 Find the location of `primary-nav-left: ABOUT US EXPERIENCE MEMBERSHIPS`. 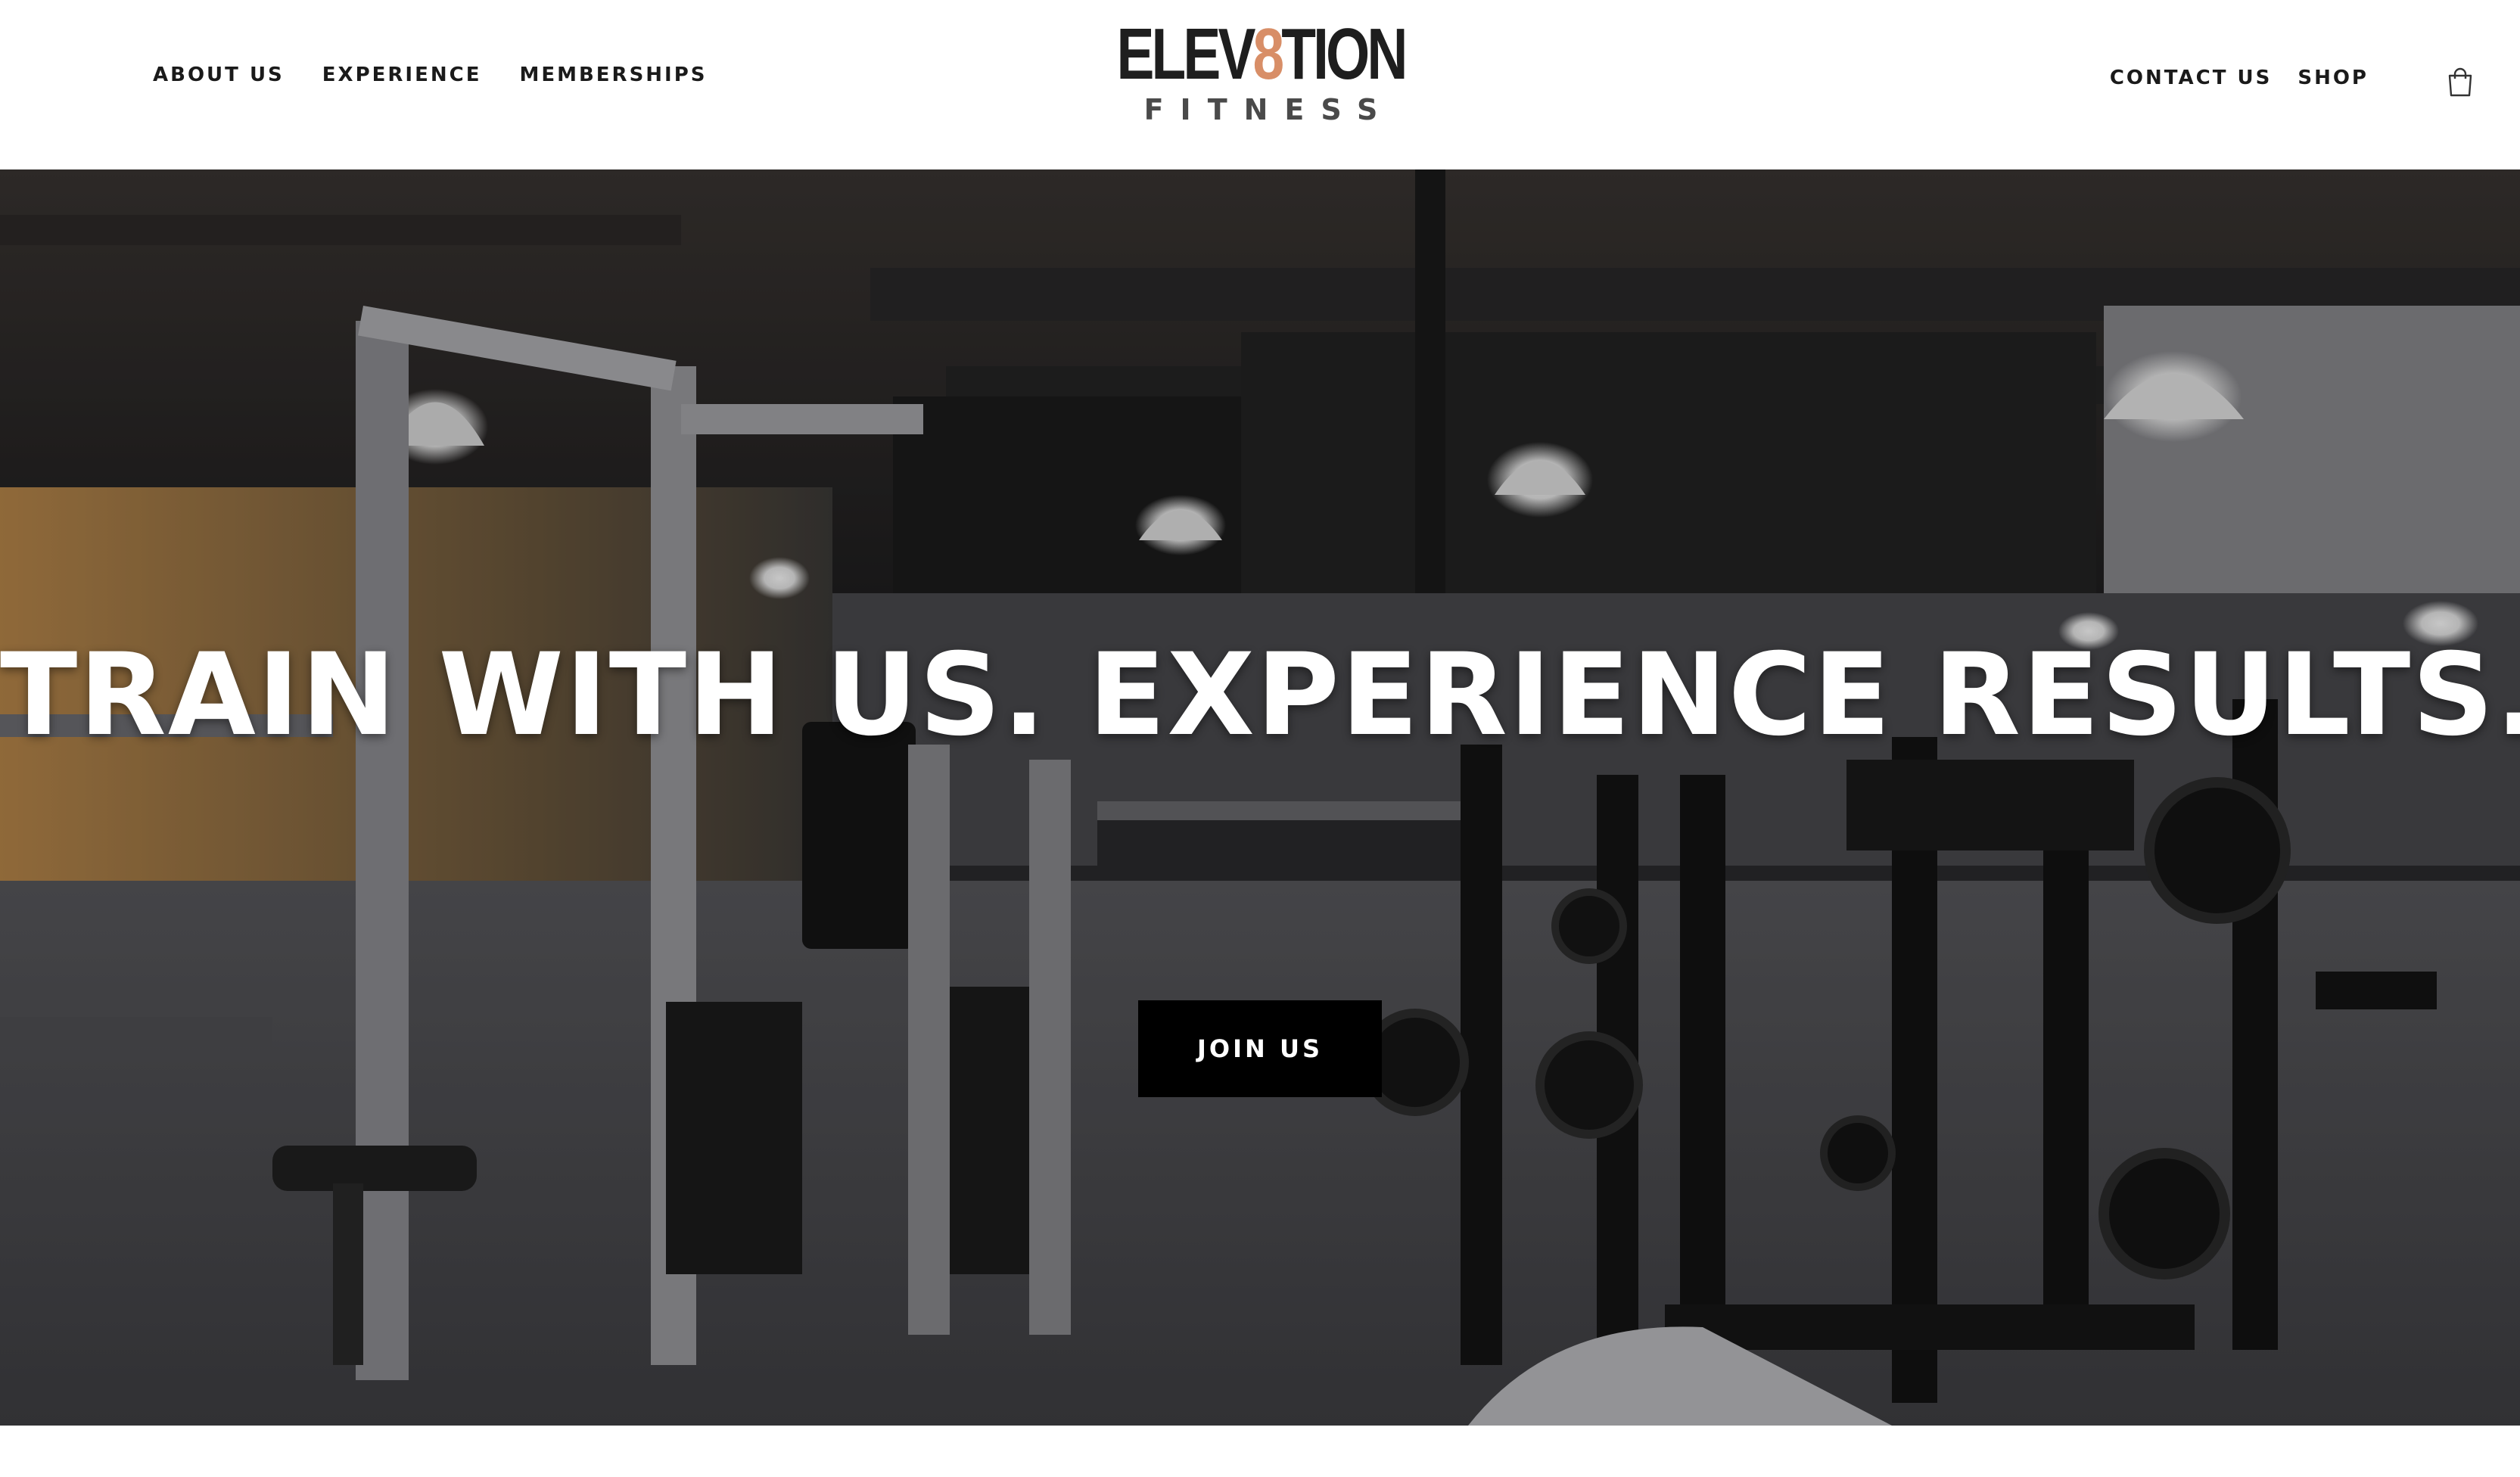

primary-nav-left: ABOUT US EXPERIENCE MEMBERSHIPS is located at coordinates (430, 75).